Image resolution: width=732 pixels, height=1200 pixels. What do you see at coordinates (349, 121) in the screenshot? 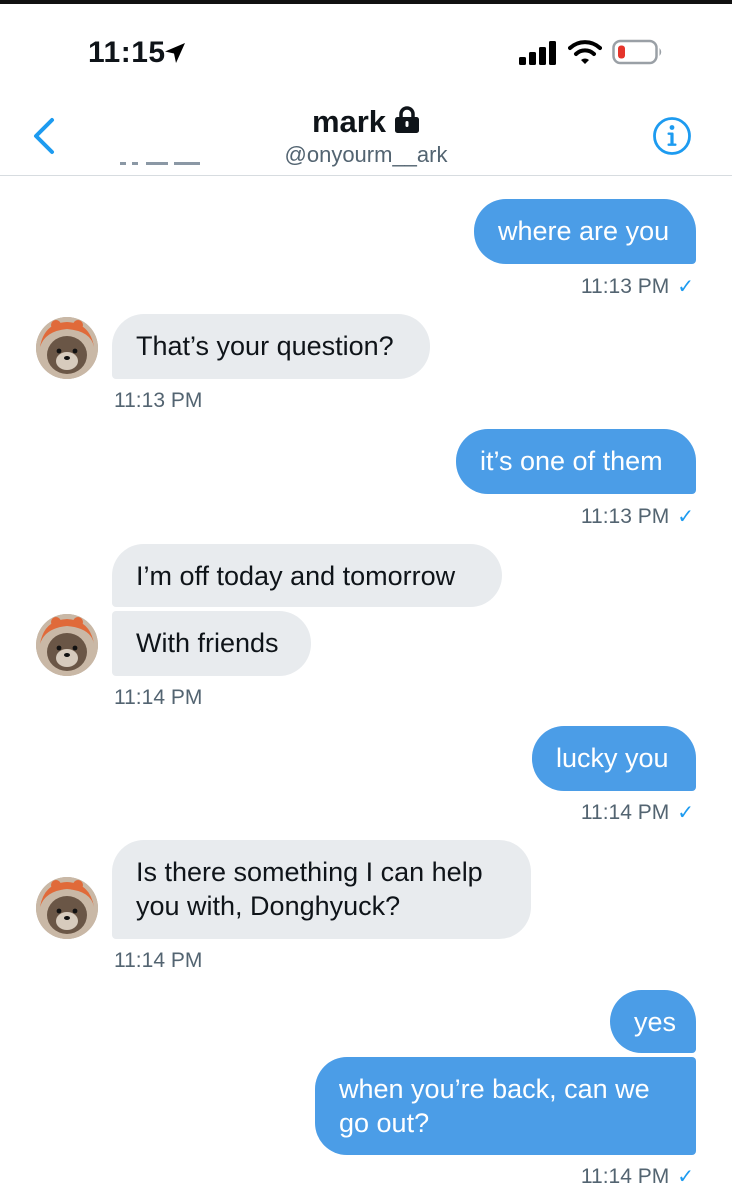
I see `contact-name: mark` at bounding box center [349, 121].